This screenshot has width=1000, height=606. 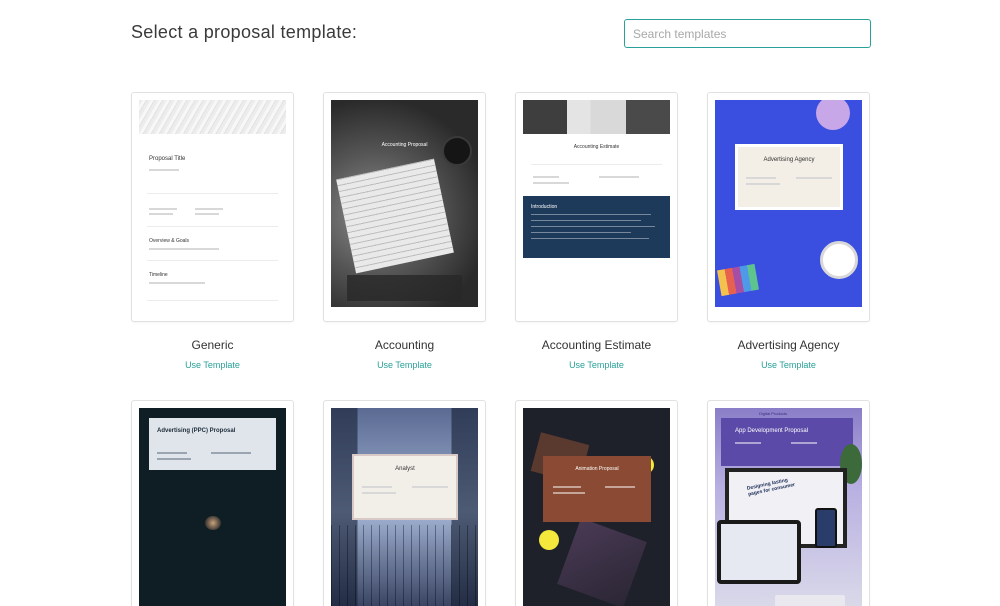 I want to click on monitor-tagline: Designing lasting pages for consumer, so click(x=771, y=487).